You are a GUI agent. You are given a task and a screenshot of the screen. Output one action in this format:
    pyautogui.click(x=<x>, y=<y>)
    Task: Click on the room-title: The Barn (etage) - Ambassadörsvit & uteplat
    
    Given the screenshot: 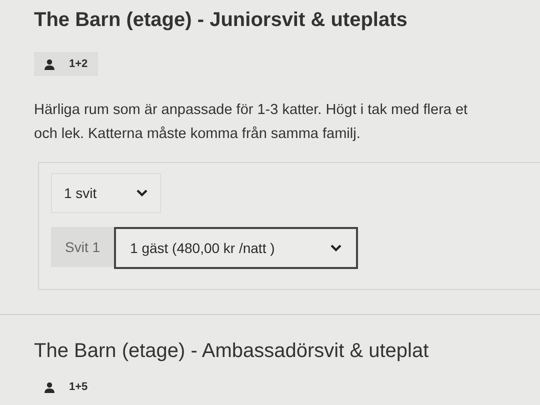 What is the action you would take?
    pyautogui.click(x=232, y=351)
    